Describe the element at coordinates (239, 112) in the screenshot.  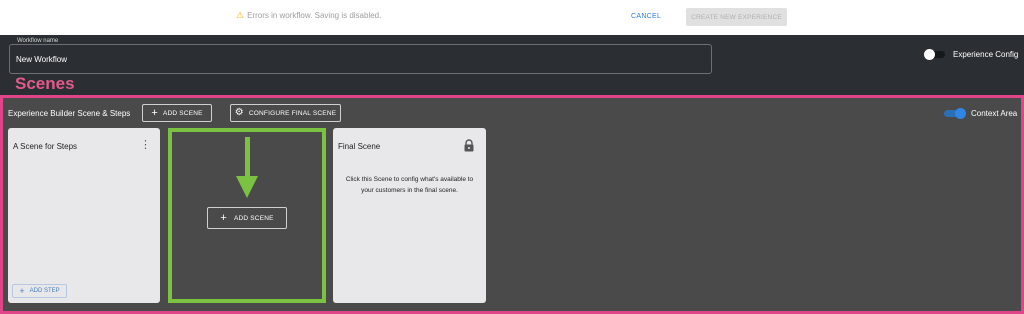
I see `gear-icon: ⚙` at that location.